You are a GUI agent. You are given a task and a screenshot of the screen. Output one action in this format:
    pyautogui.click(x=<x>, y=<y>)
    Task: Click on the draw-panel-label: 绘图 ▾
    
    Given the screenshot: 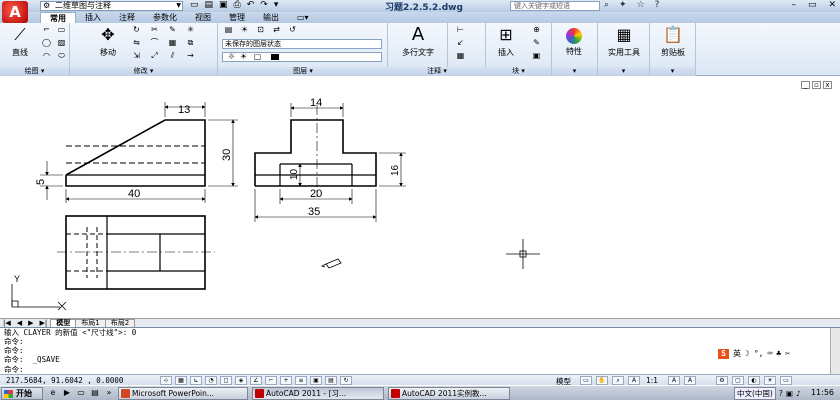 What is the action you would take?
    pyautogui.click(x=34, y=71)
    